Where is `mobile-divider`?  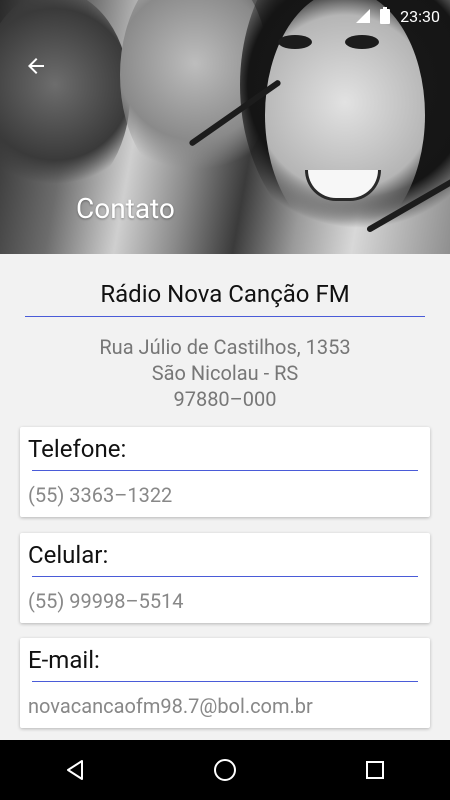
mobile-divider is located at coordinates (225, 576).